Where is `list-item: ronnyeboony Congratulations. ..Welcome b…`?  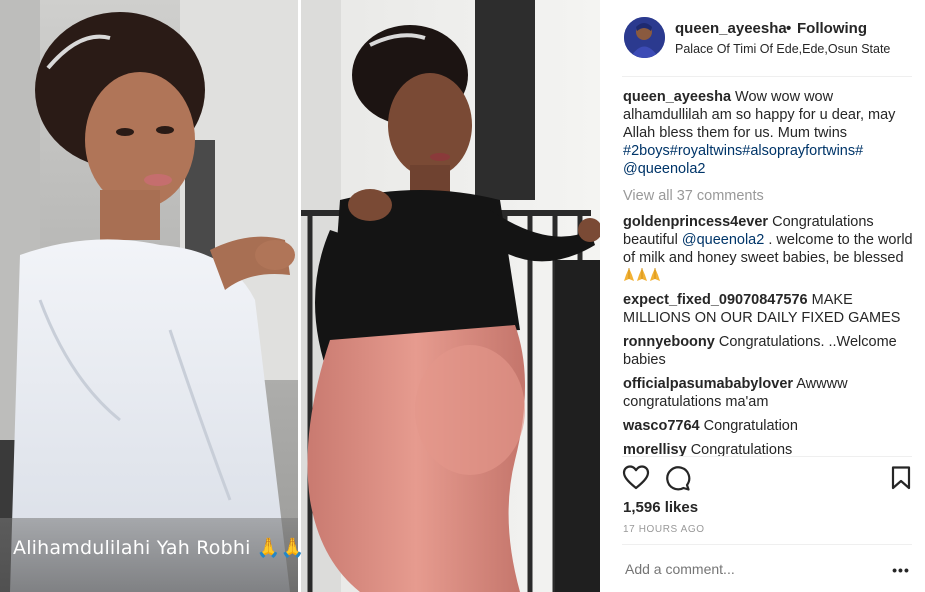
list-item: ronnyeboony Congratulations. ..Welcome b… is located at coordinates (768, 351).